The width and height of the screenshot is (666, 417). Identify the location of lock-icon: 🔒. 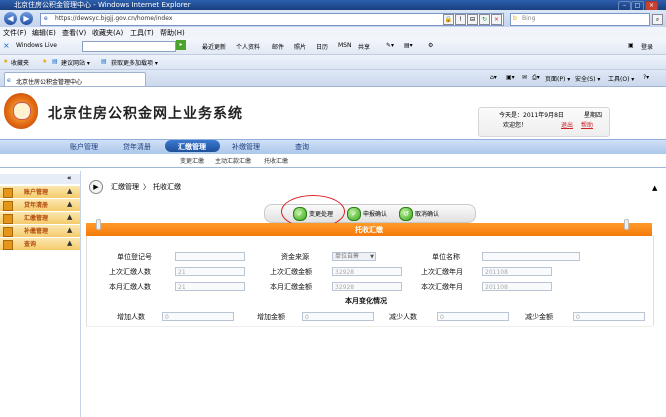
(448, 19).